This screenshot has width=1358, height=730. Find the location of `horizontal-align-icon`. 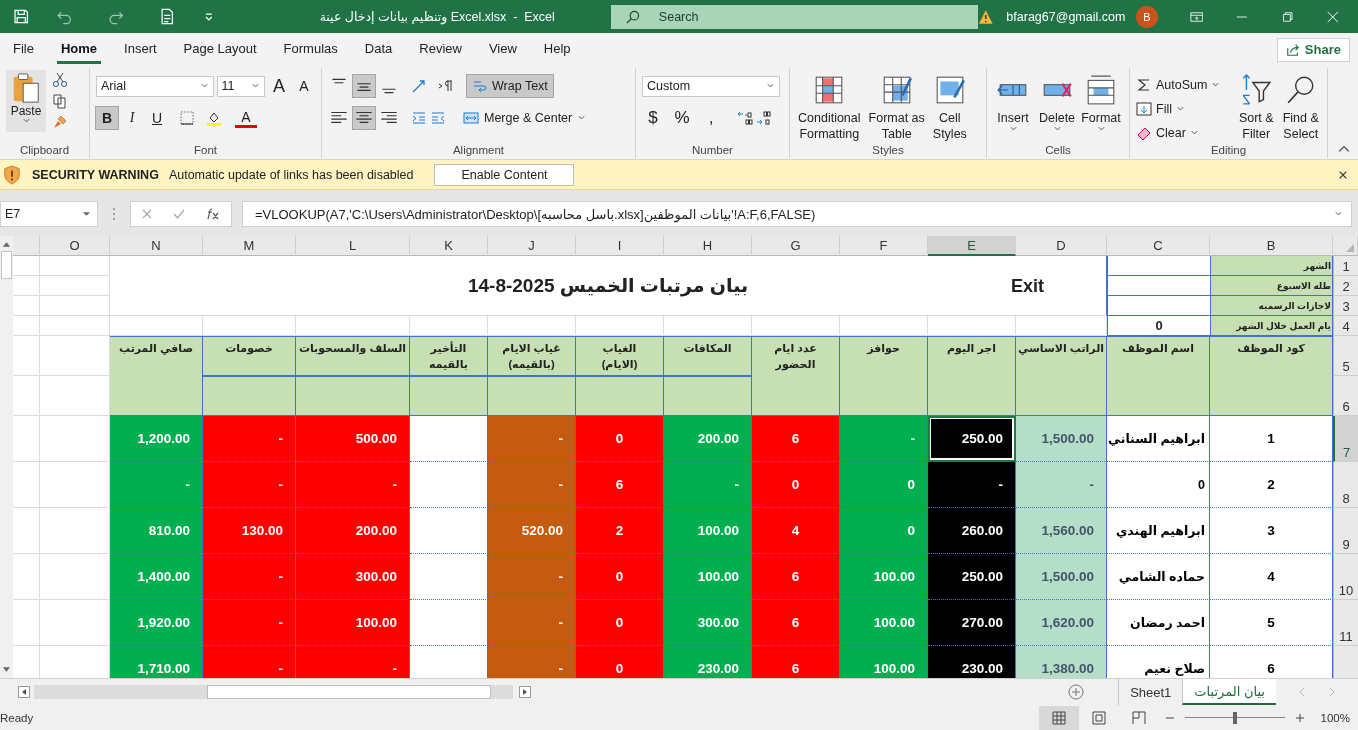

horizontal-align-icon is located at coordinates (364, 118).